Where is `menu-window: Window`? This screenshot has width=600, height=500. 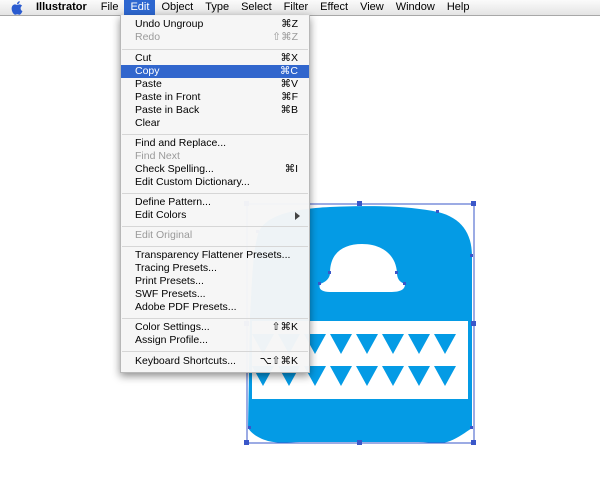 menu-window: Window is located at coordinates (415, 7).